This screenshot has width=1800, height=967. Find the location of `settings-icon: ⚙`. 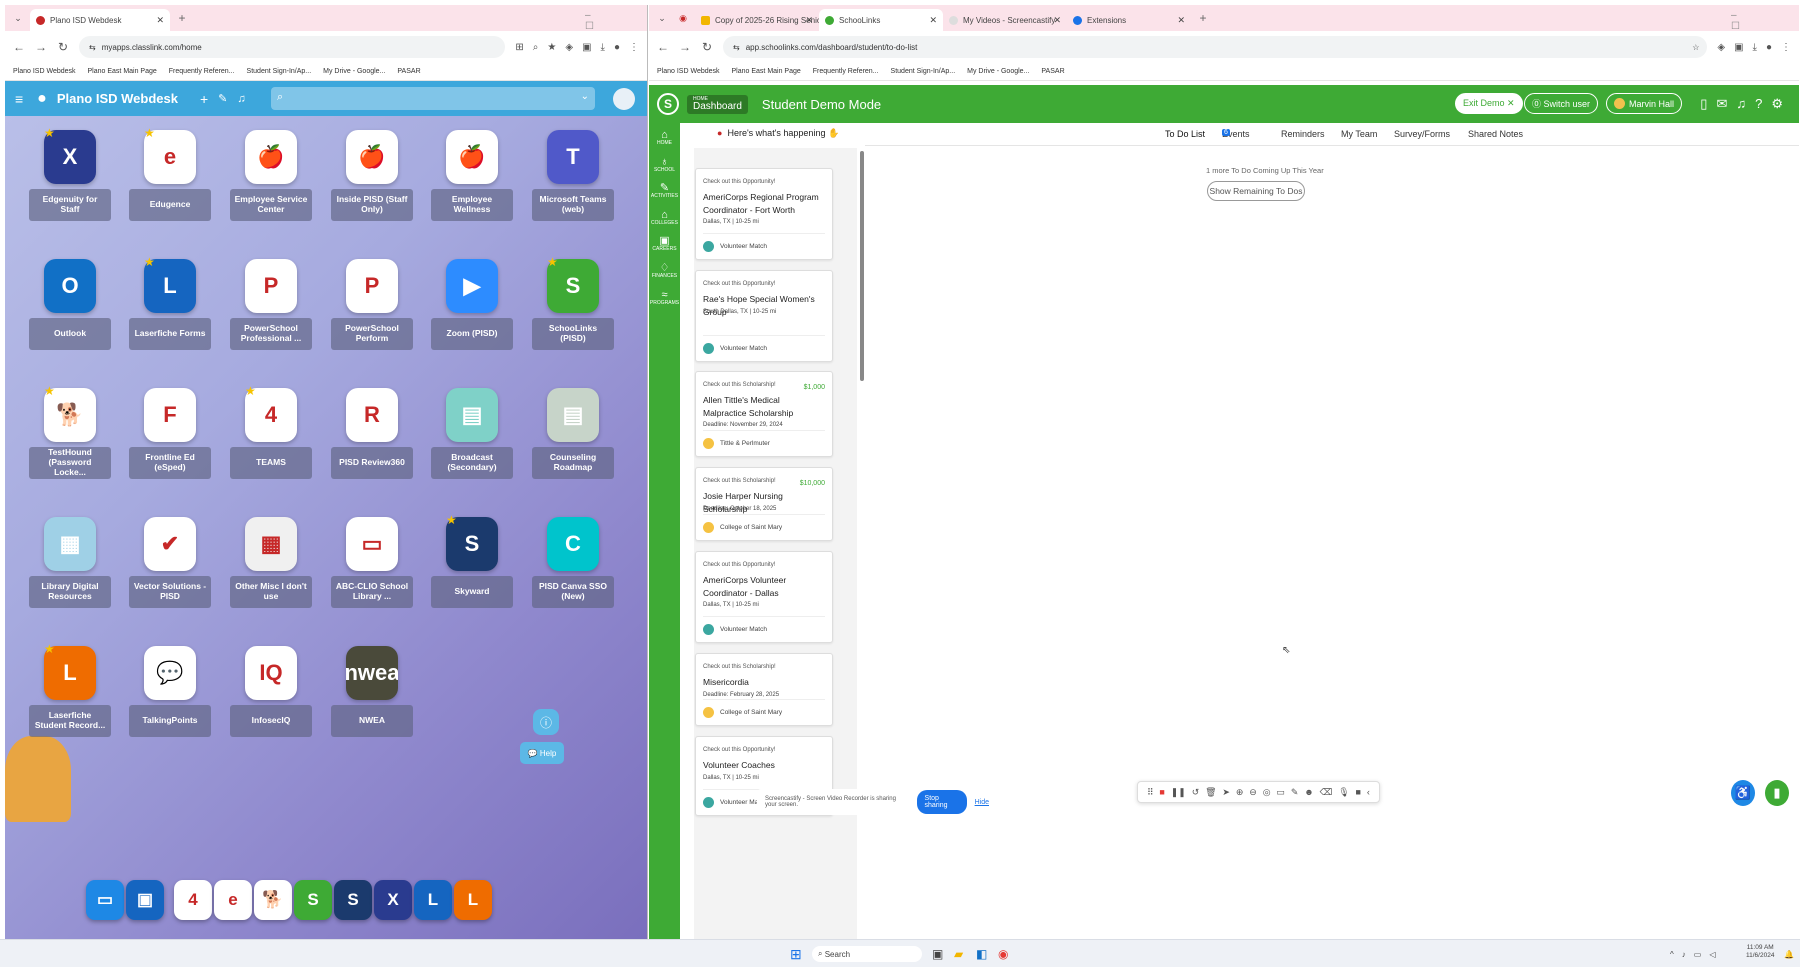

settings-icon: ⚙ is located at coordinates (1777, 104).